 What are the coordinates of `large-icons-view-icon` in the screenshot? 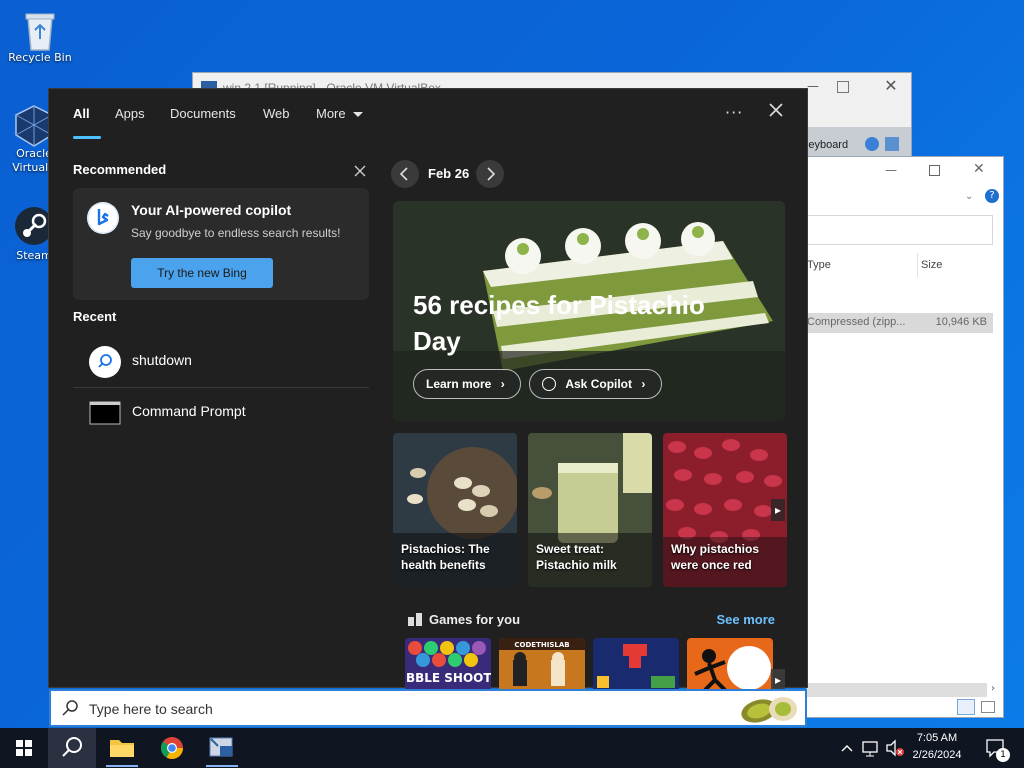 It's located at (988, 707).